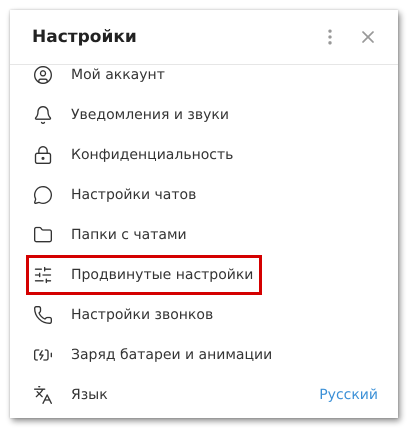 This screenshot has height=430, width=409. I want to click on settings-item: Заряд батареи и анимации, so click(154, 355).